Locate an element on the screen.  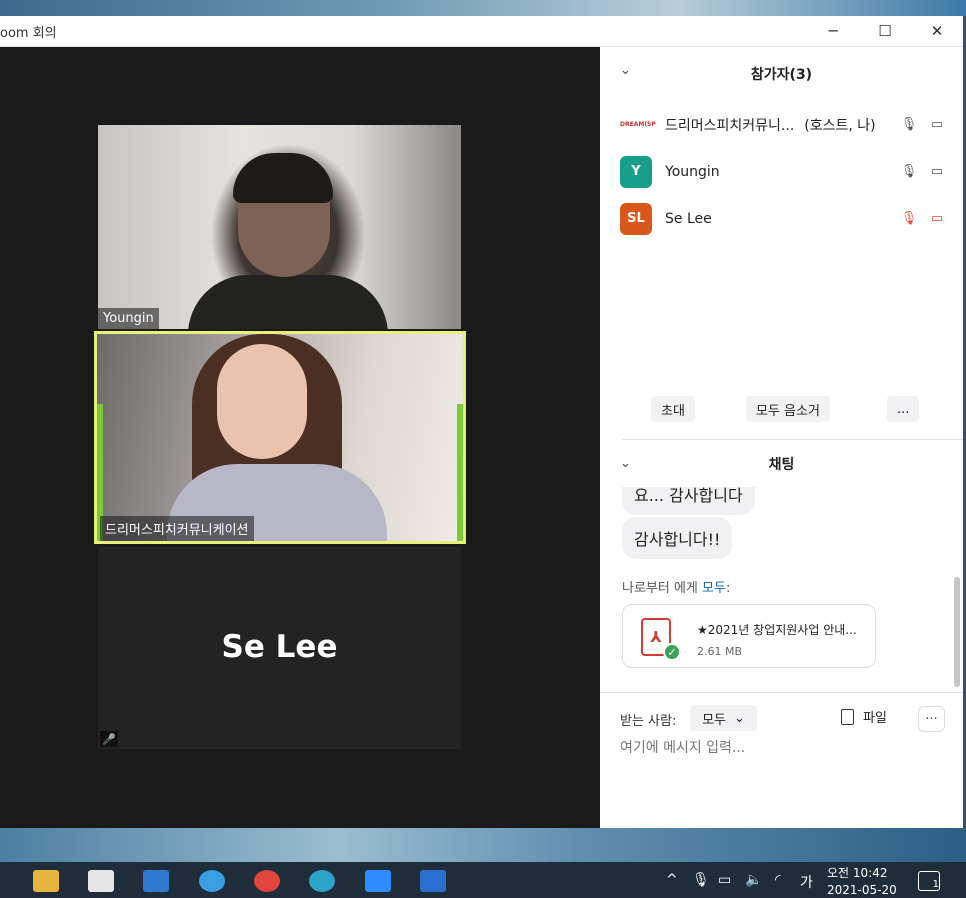
muted-mic-icon: 🎤 is located at coordinates (109, 739).